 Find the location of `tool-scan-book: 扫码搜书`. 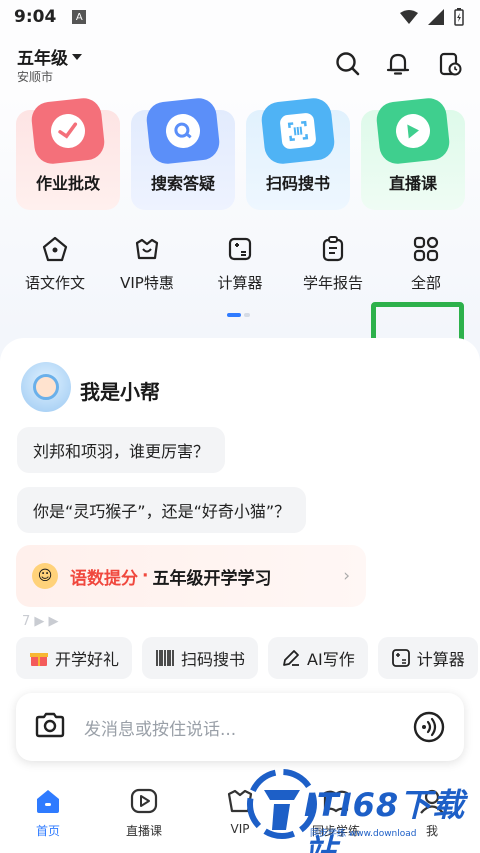

tool-scan-book: 扫码搜书 is located at coordinates (298, 153).